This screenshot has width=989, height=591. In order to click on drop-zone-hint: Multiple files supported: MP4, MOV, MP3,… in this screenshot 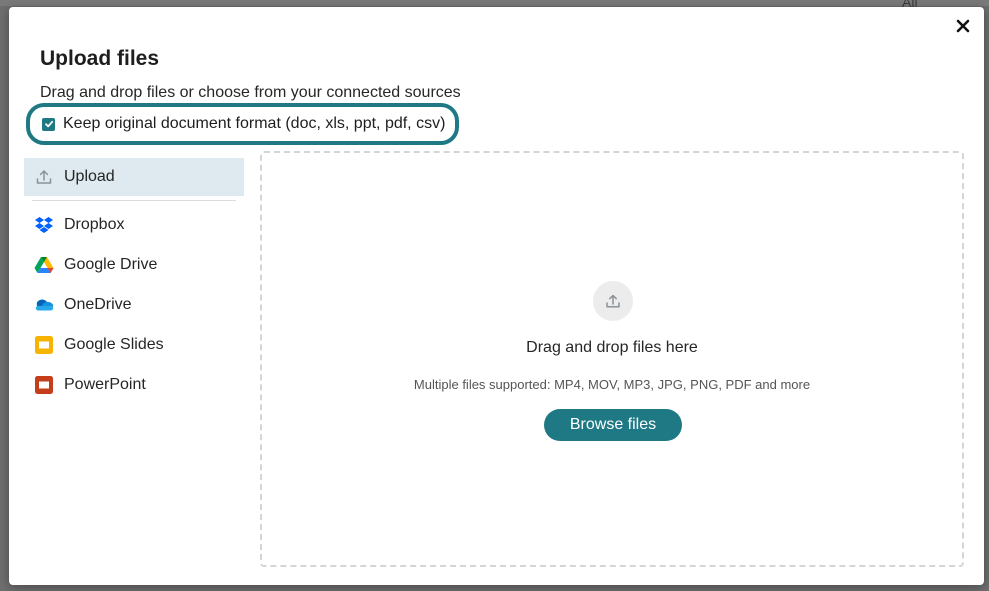, I will do `click(612, 384)`.